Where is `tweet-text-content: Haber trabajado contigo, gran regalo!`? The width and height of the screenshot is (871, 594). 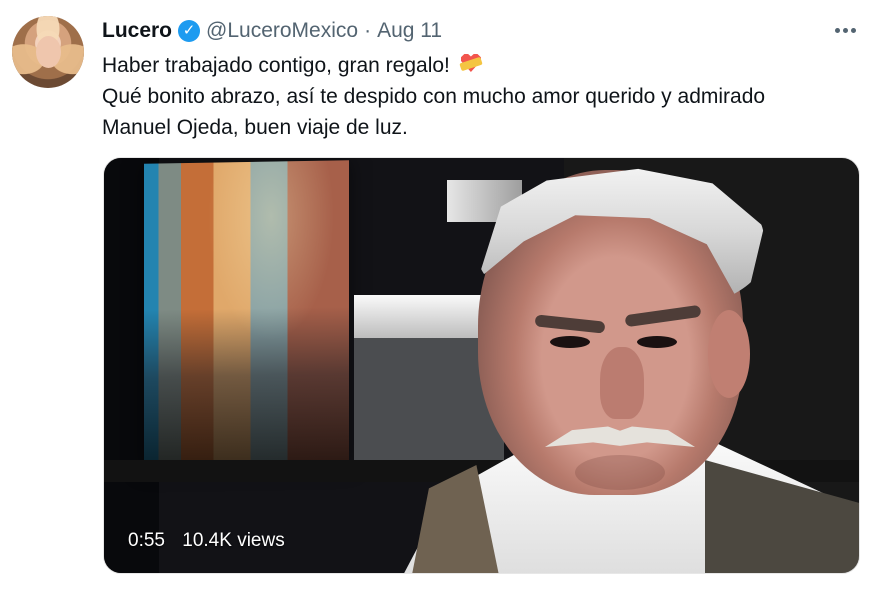
tweet-text-content: Haber trabajado contigo, gran regalo! is located at coordinates (276, 65).